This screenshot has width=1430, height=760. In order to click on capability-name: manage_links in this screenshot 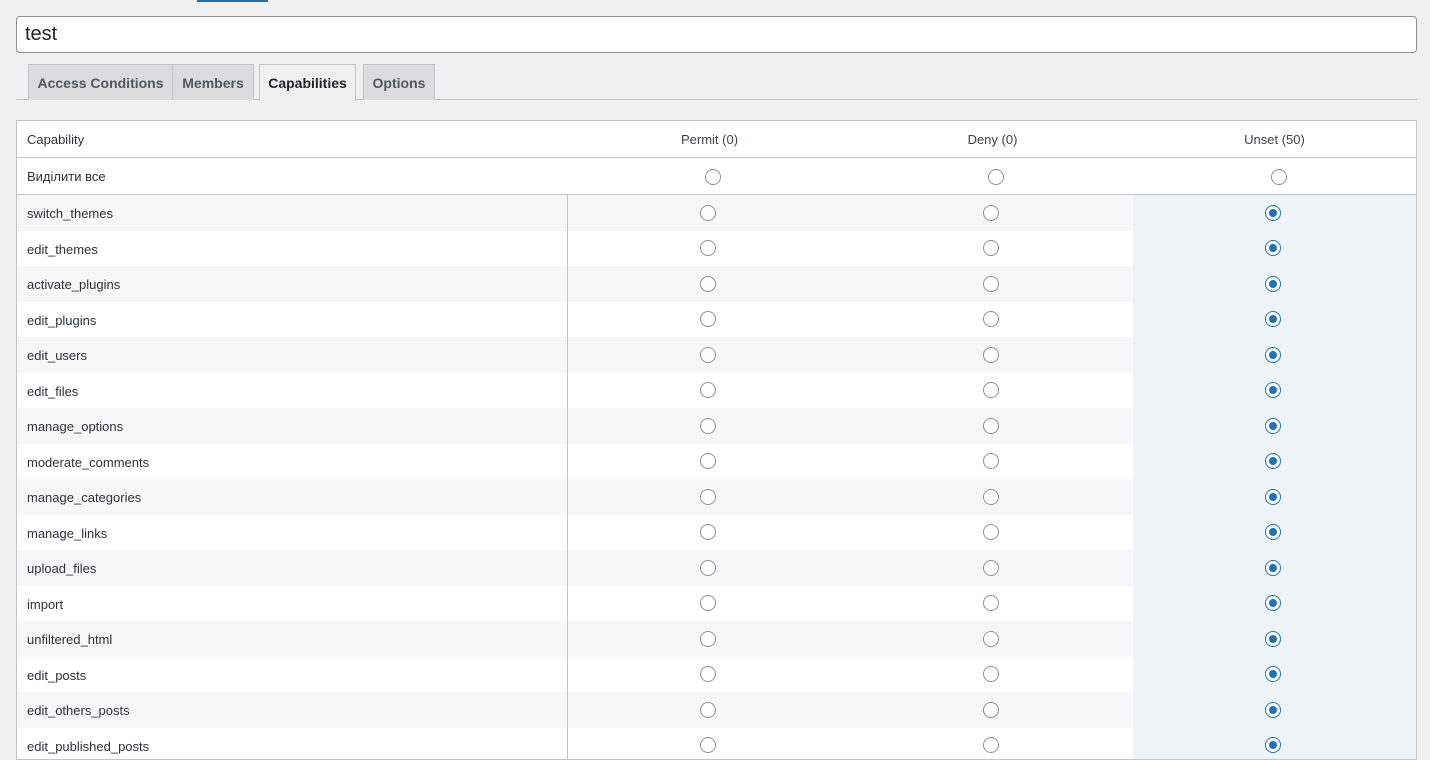, I will do `click(67, 533)`.